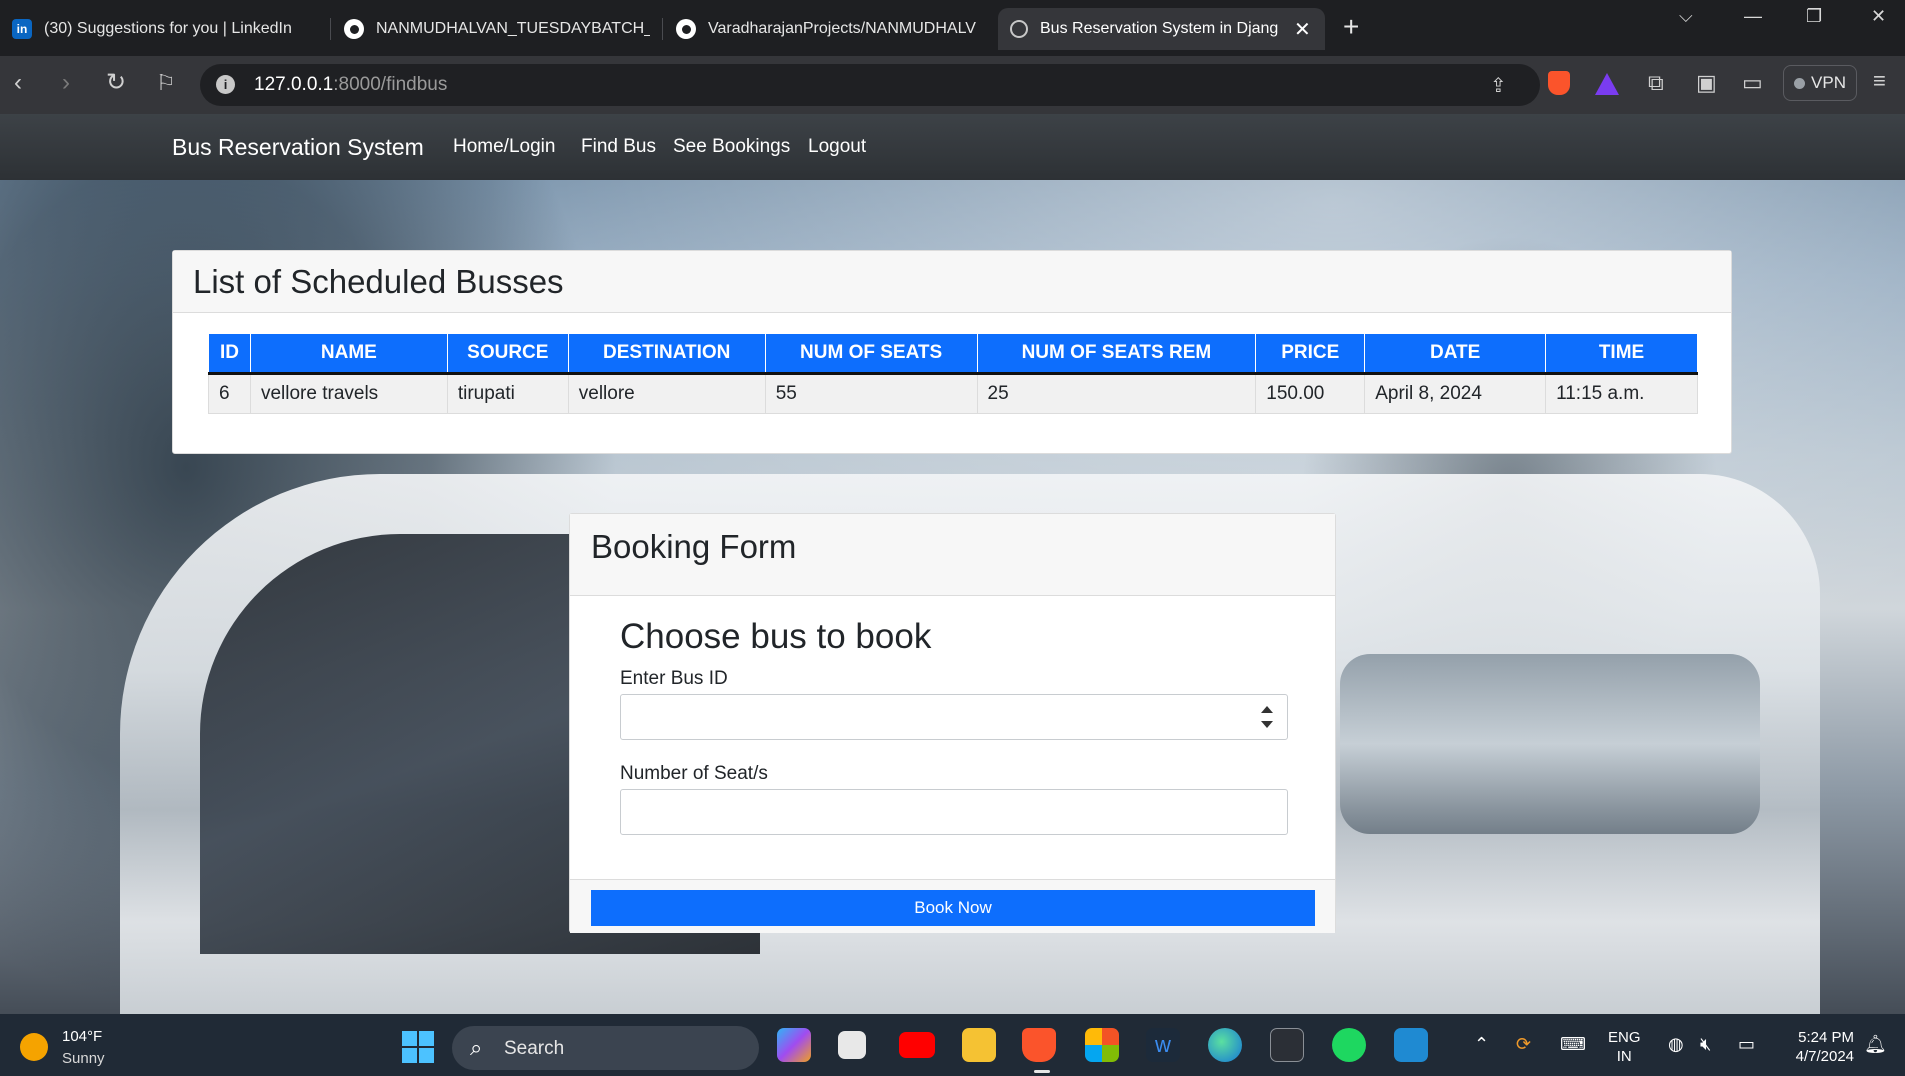  Describe the element at coordinates (870, 85) in the screenshot. I see `address-bar: i 127.0.0.1:8000/findbus ⇪` at that location.